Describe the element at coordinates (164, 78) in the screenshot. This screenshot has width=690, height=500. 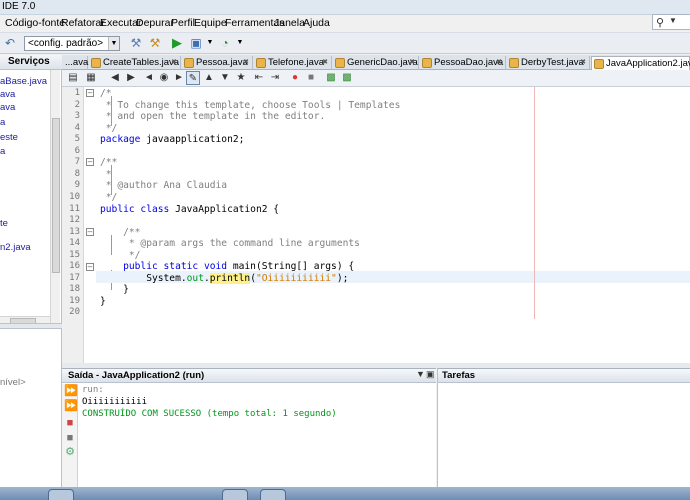
I see `find-selection-icon: ◉` at that location.